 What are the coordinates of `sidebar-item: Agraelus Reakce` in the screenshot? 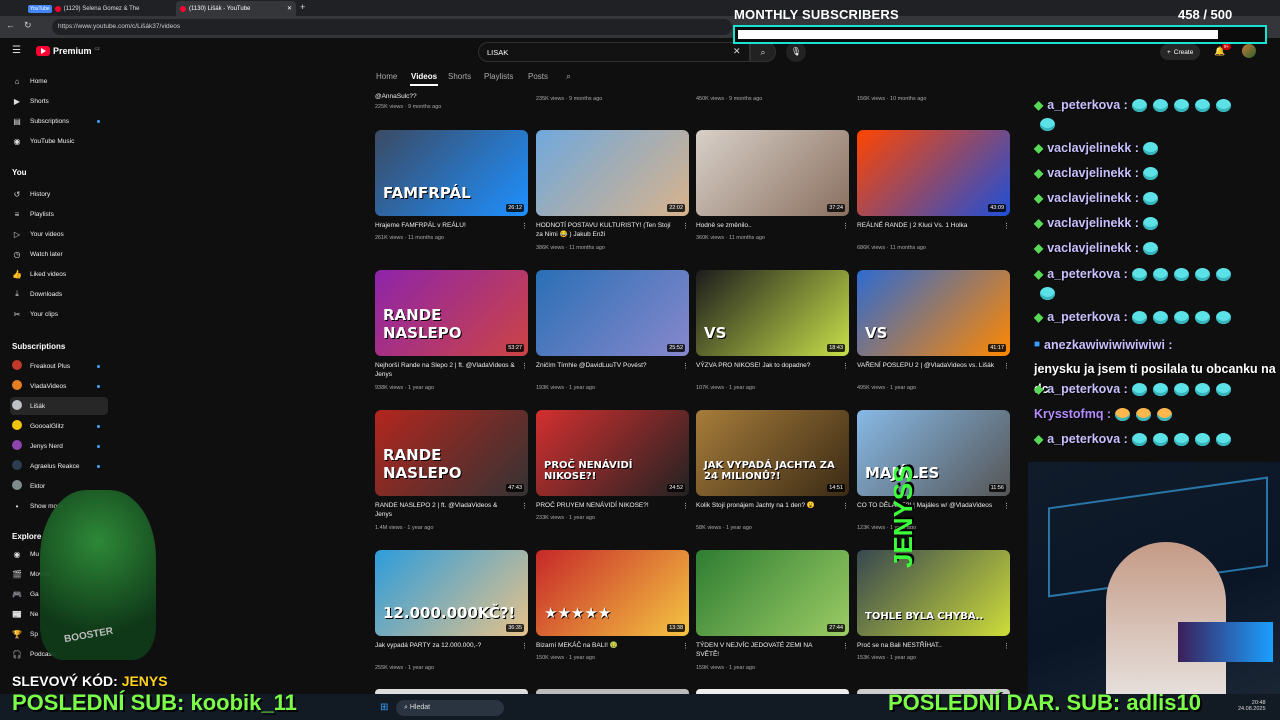 It's located at (59, 466).